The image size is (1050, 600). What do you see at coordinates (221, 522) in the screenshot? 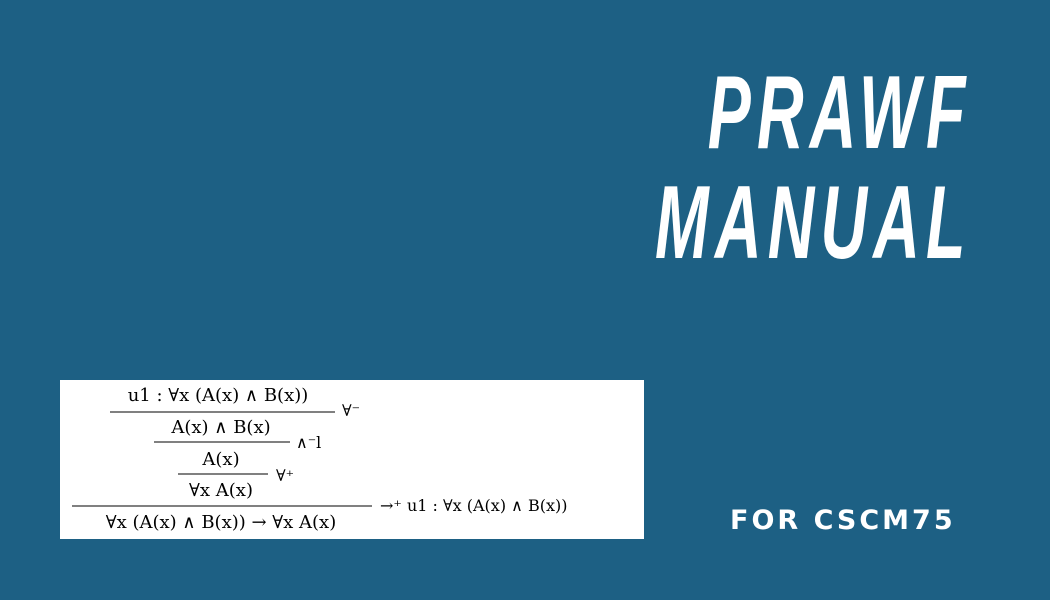
I see `proof-conclusion: ∀x (A(x) ∧ B(x)) → ∀x A(x)` at bounding box center [221, 522].